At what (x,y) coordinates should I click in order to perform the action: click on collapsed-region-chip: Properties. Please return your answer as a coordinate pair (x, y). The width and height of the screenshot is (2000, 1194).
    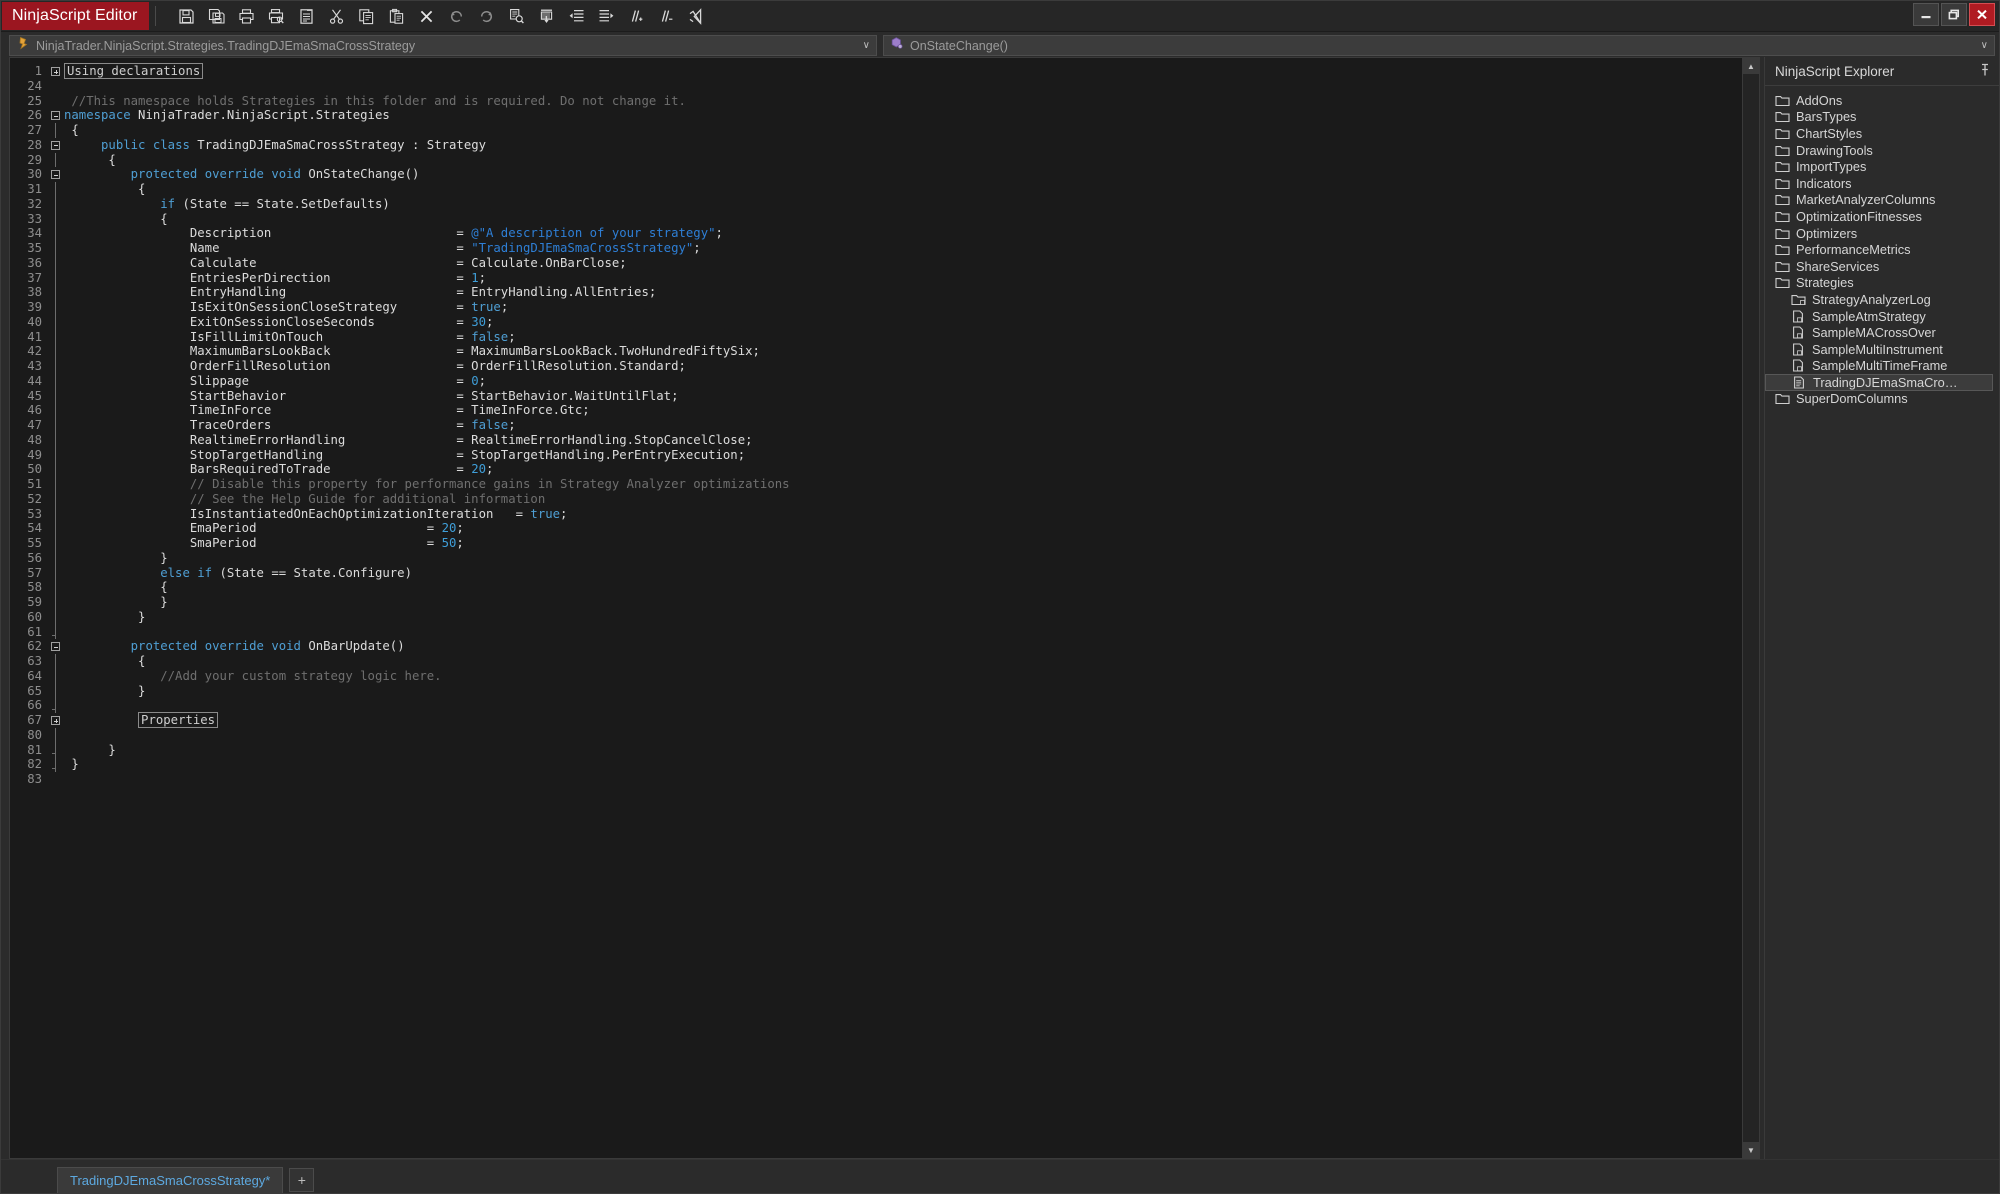
    Looking at the image, I should click on (178, 720).